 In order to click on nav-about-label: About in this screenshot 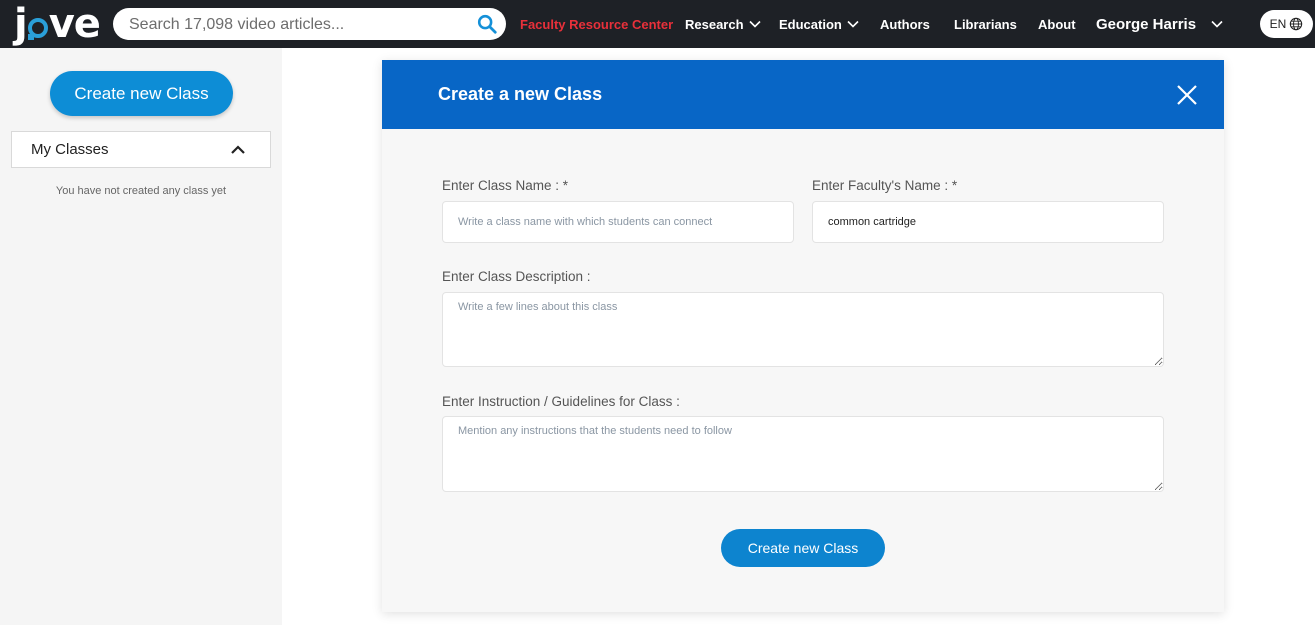, I will do `click(1057, 24)`.